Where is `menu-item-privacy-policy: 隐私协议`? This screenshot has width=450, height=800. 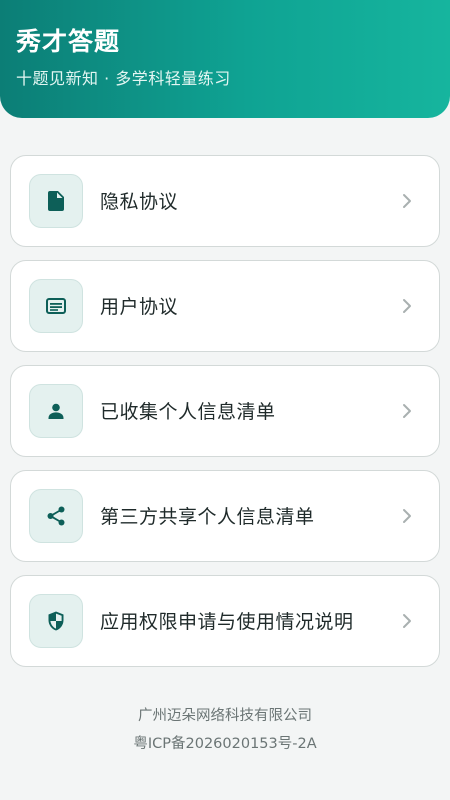 menu-item-privacy-policy: 隐私协议 is located at coordinates (225, 201).